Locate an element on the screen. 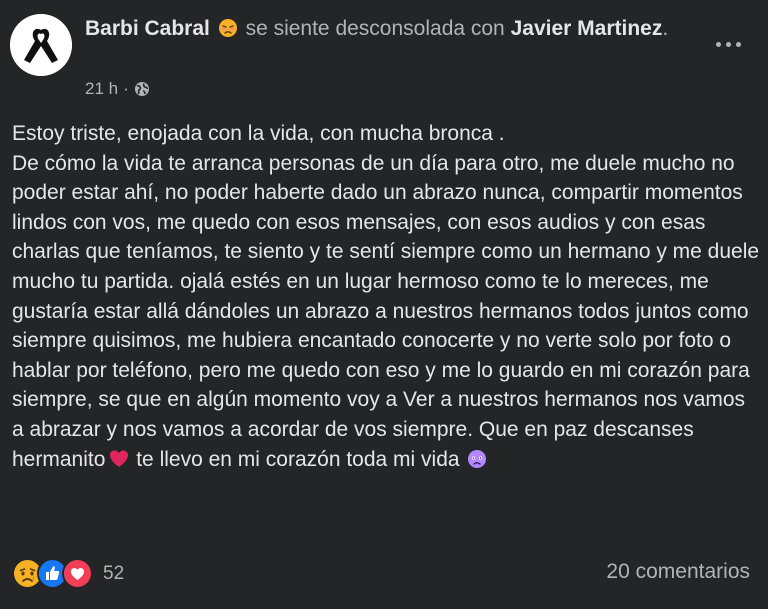 The width and height of the screenshot is (768, 609). red-heart-icon is located at coordinates (119, 459).